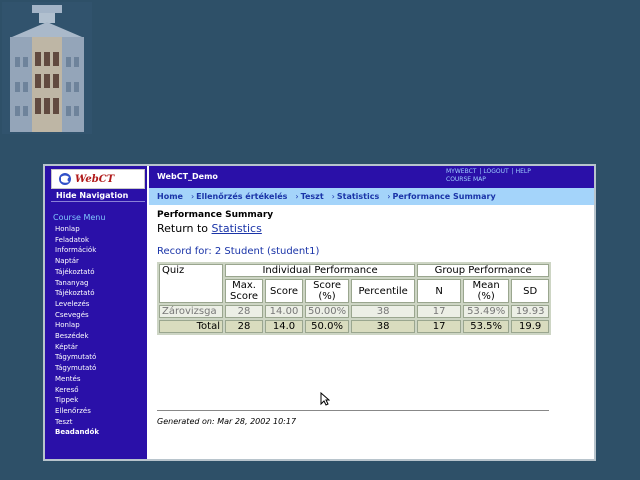 The height and width of the screenshot is (480, 640). What do you see at coordinates (227, 421) in the screenshot?
I see `generated-timestamp: Generated on: Mar 28, 2002 10:17` at bounding box center [227, 421].